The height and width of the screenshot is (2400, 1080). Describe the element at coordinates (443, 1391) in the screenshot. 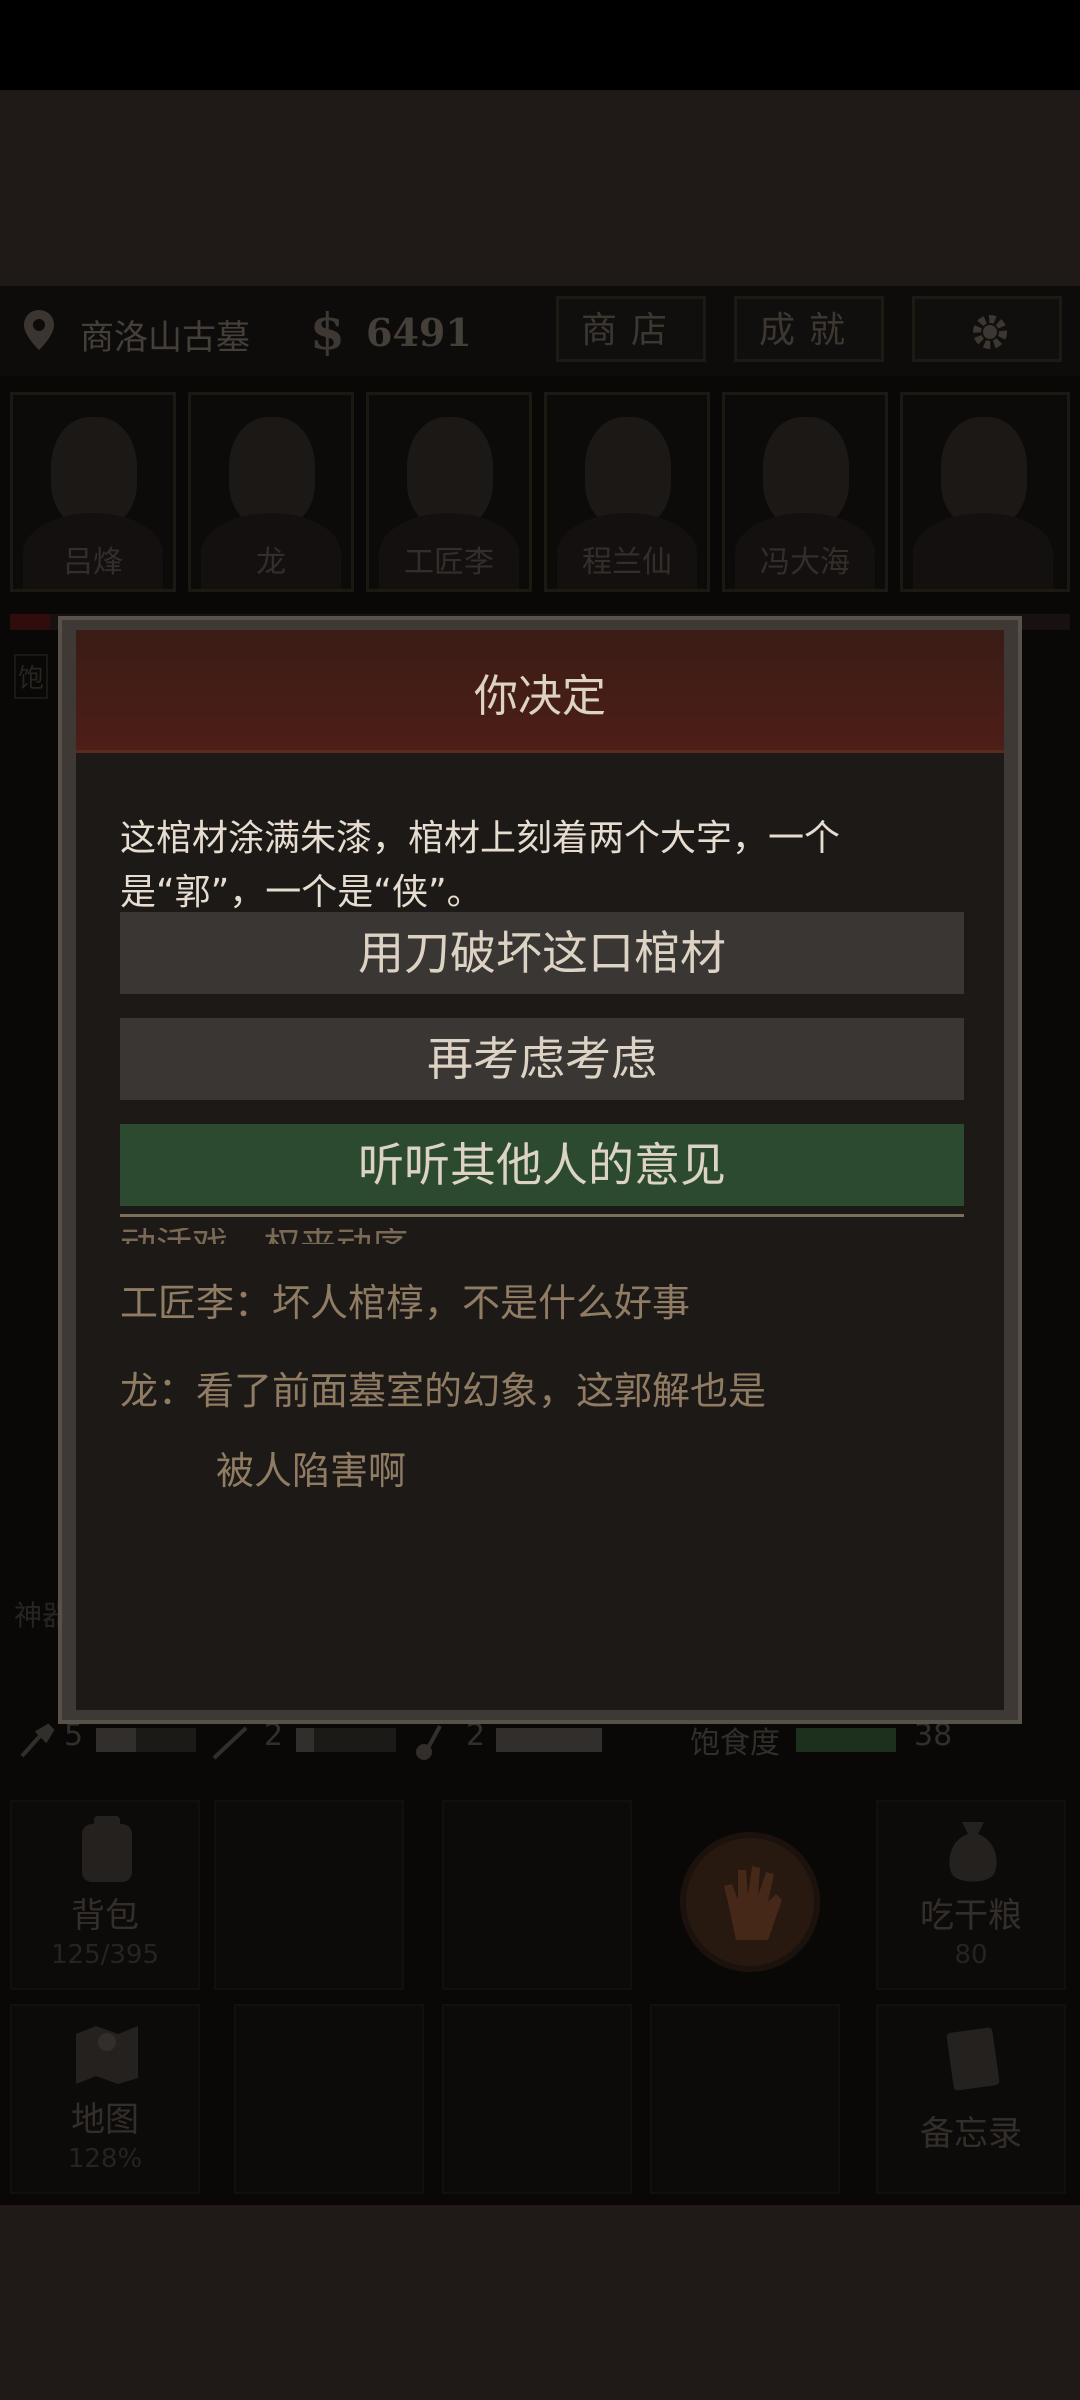

I see `log-line: 龙：看了前面墓室的幻象，这郭解也是` at that location.